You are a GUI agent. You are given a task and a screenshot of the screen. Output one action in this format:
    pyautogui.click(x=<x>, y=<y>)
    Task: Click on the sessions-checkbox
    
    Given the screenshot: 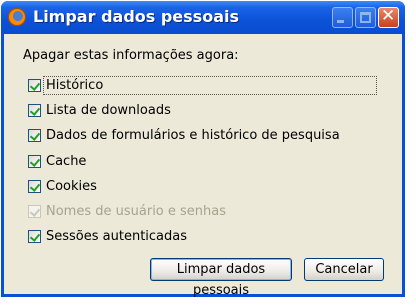 What is the action you would take?
    pyautogui.click(x=34, y=236)
    